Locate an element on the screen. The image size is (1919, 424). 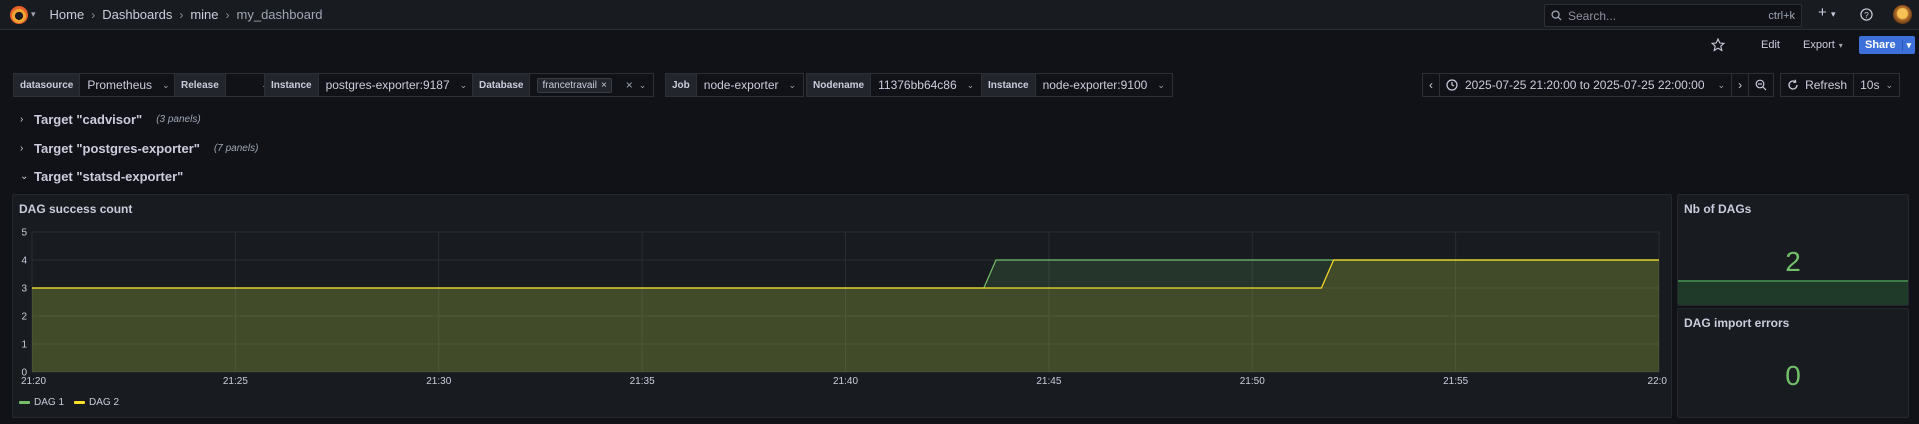
row-title: Target "cadvisor" is located at coordinates (88, 119).